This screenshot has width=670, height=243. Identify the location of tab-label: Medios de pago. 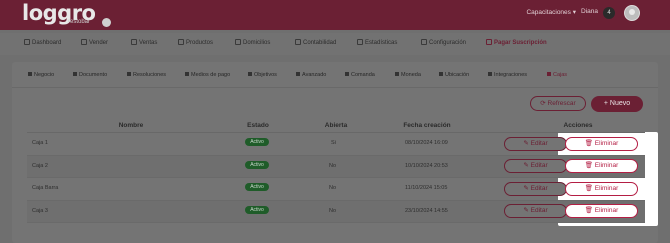
(211, 75).